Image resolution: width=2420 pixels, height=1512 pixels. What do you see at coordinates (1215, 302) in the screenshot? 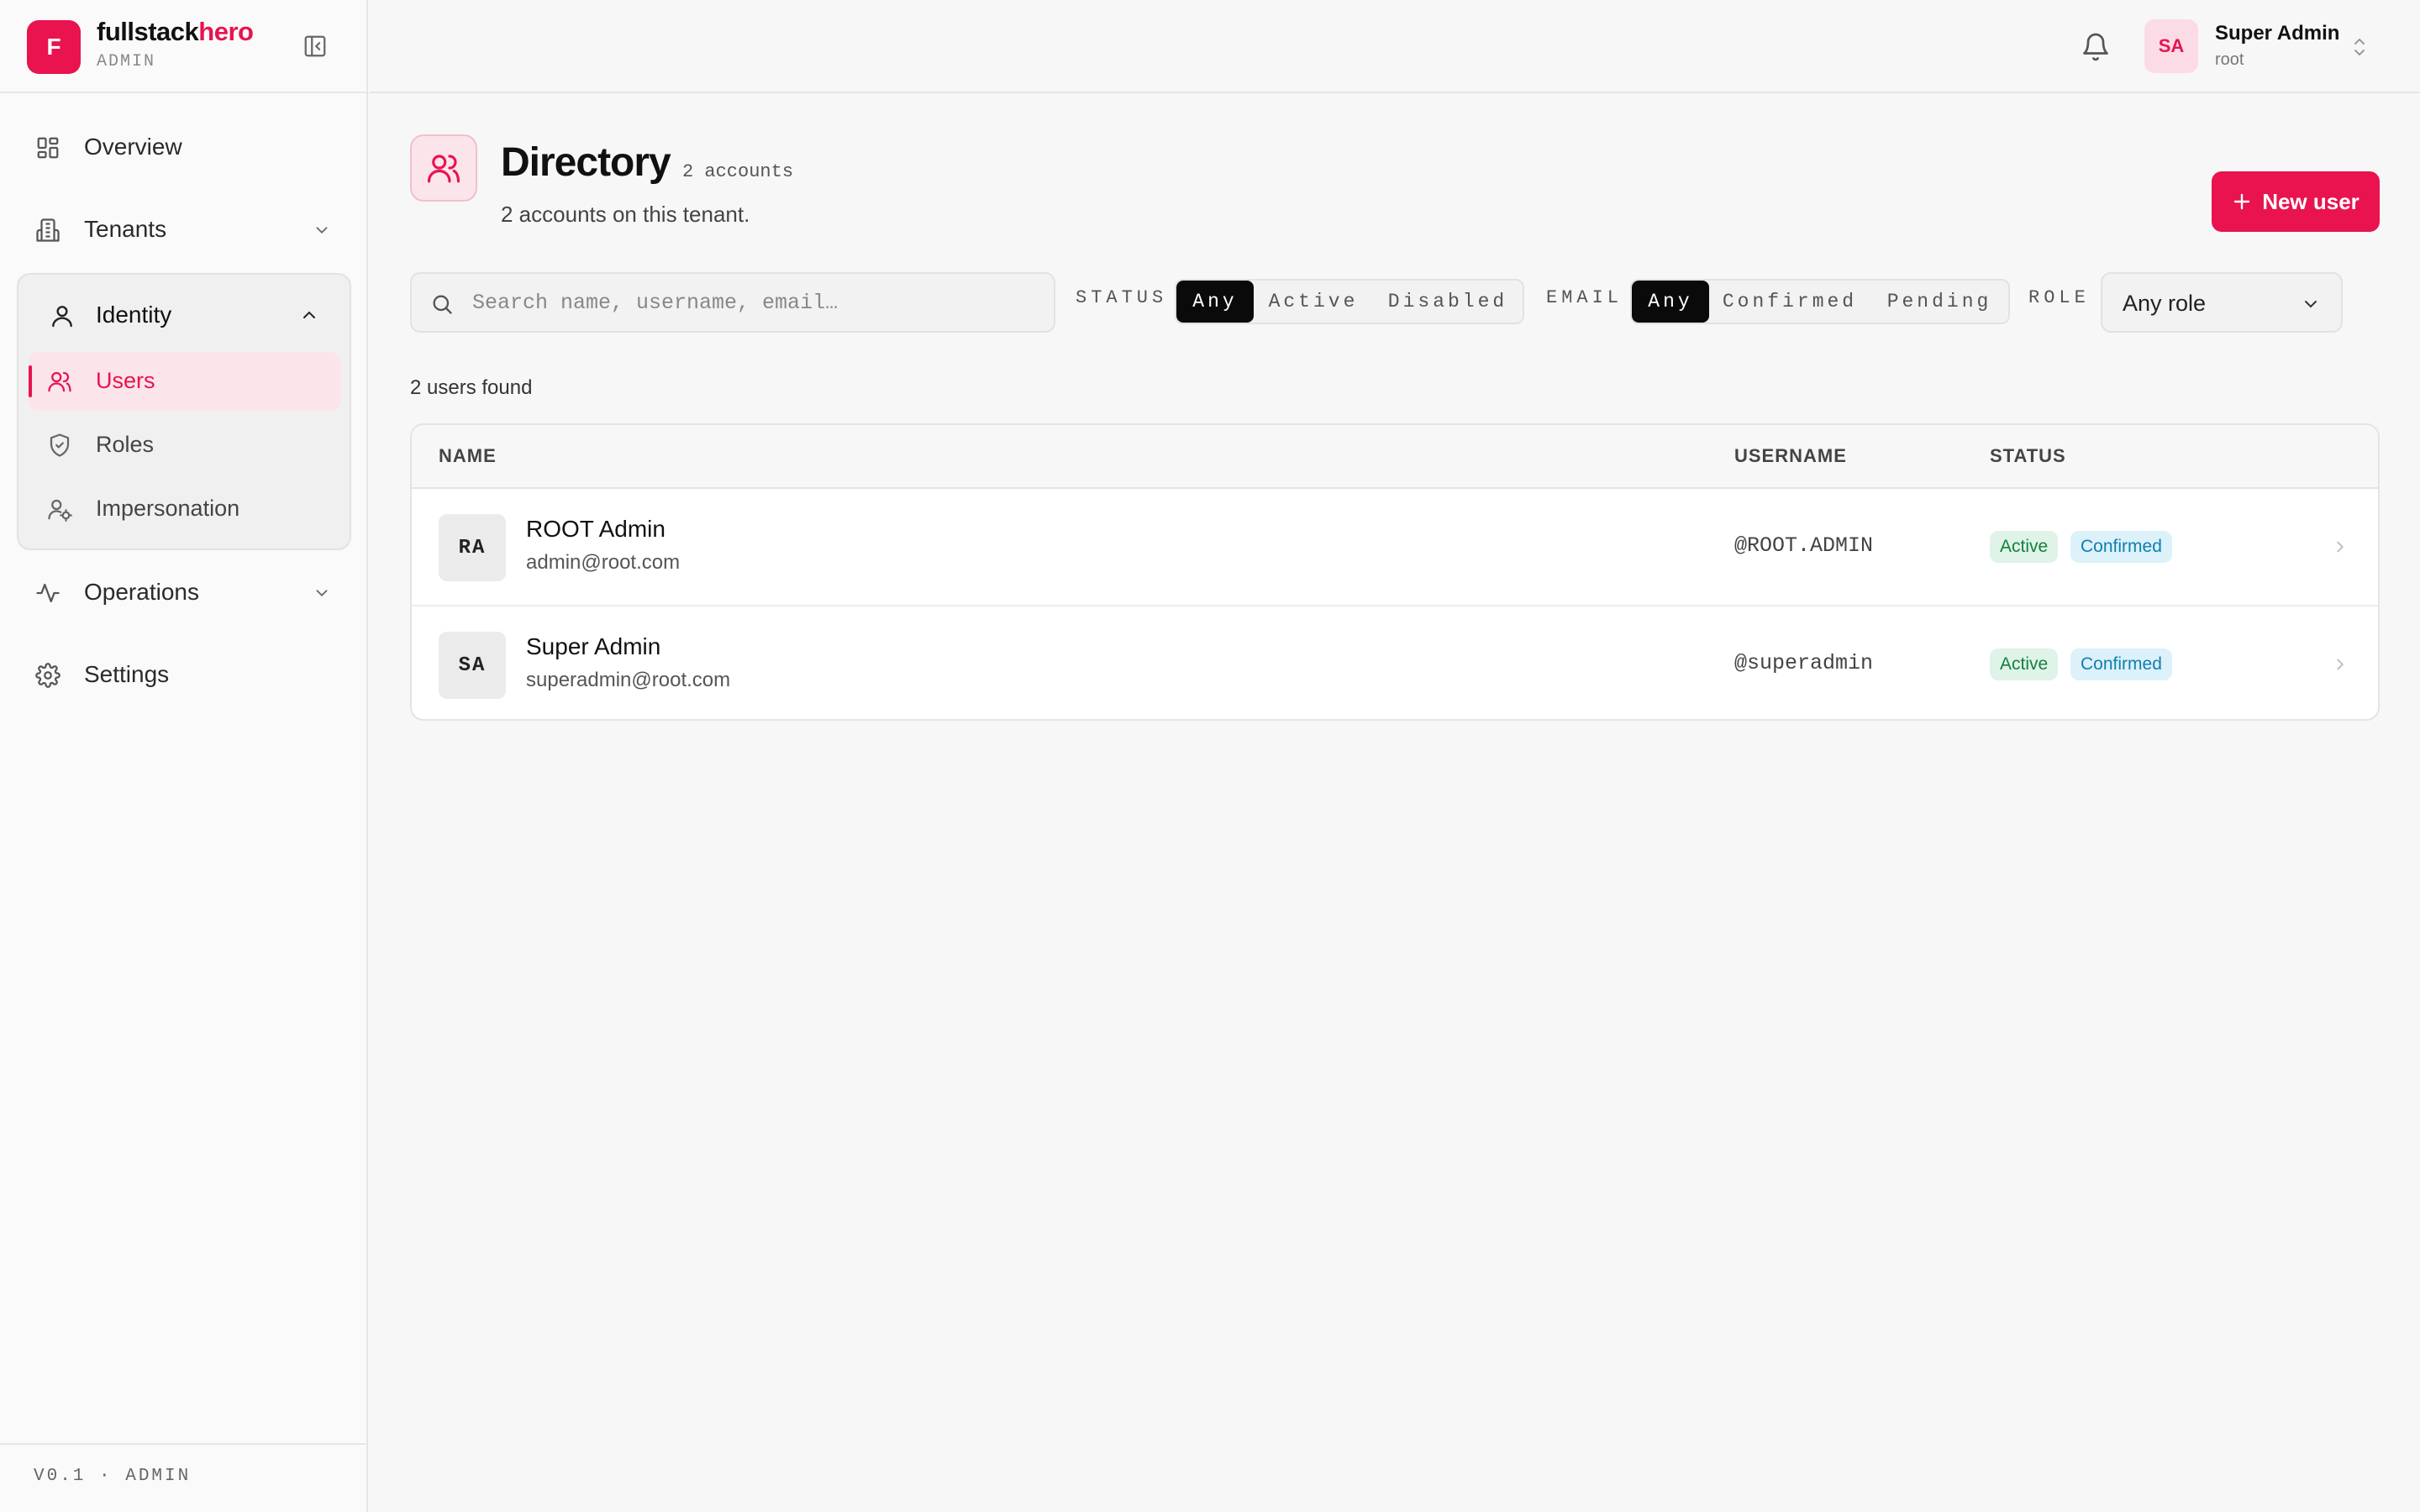
I see `status-option-any: Any` at bounding box center [1215, 302].